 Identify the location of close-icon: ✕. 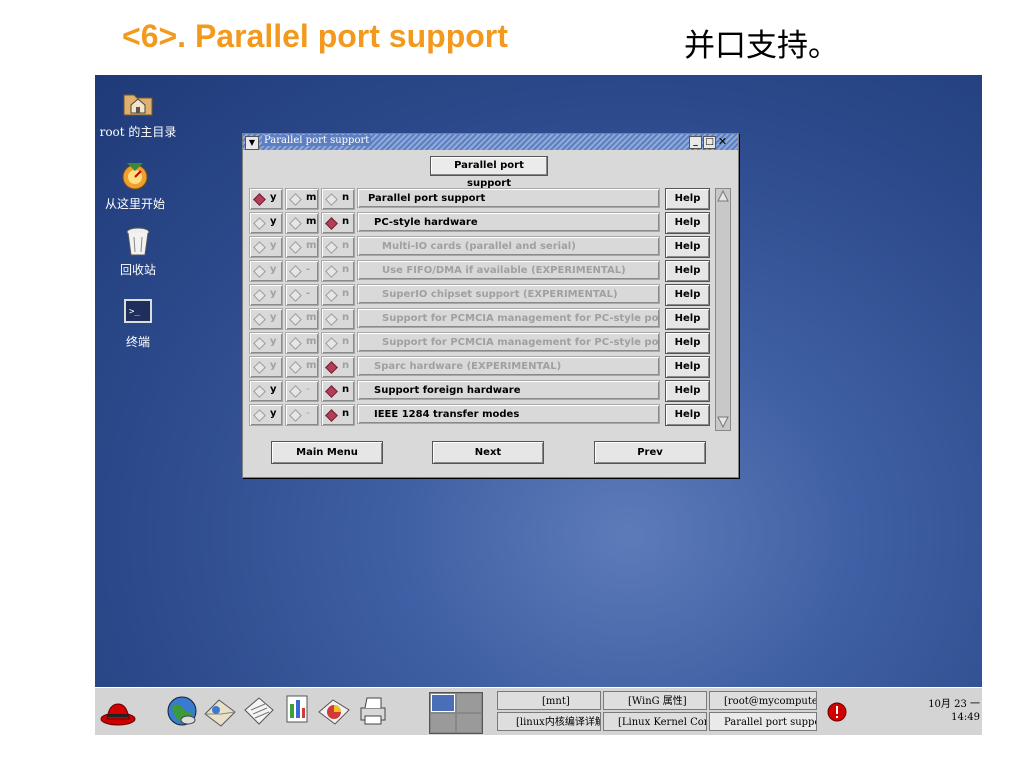
(722, 141).